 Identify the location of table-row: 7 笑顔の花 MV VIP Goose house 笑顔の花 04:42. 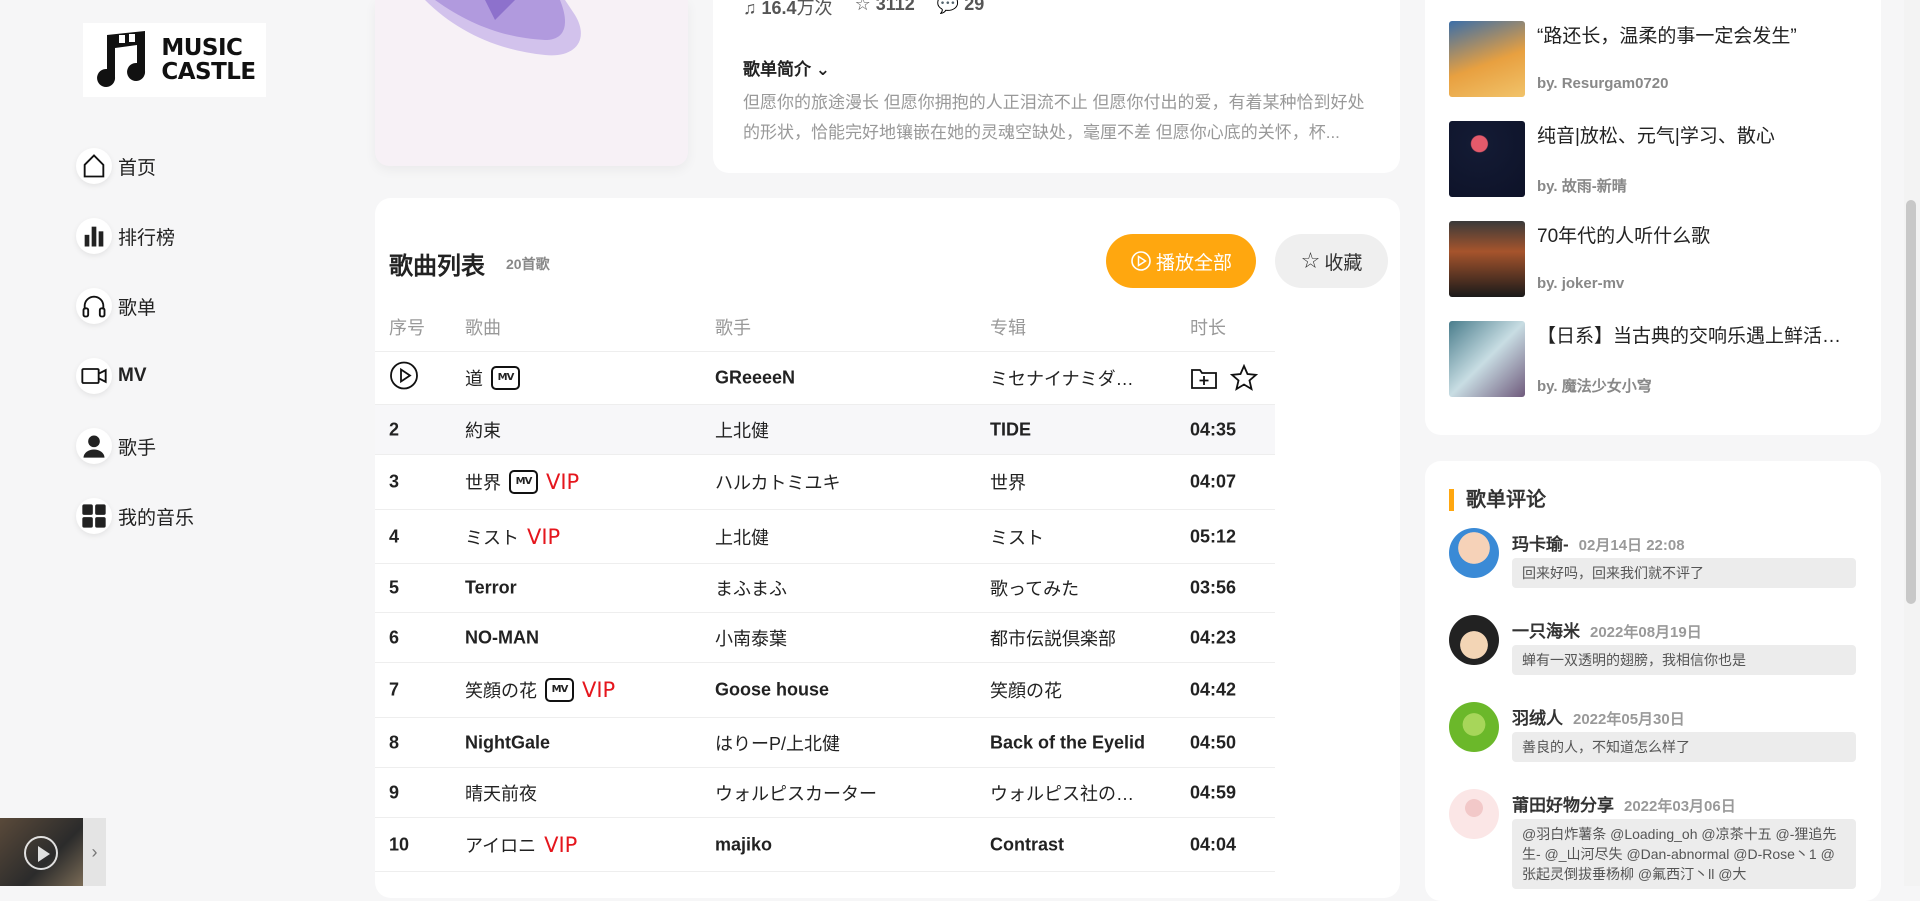
(825, 690).